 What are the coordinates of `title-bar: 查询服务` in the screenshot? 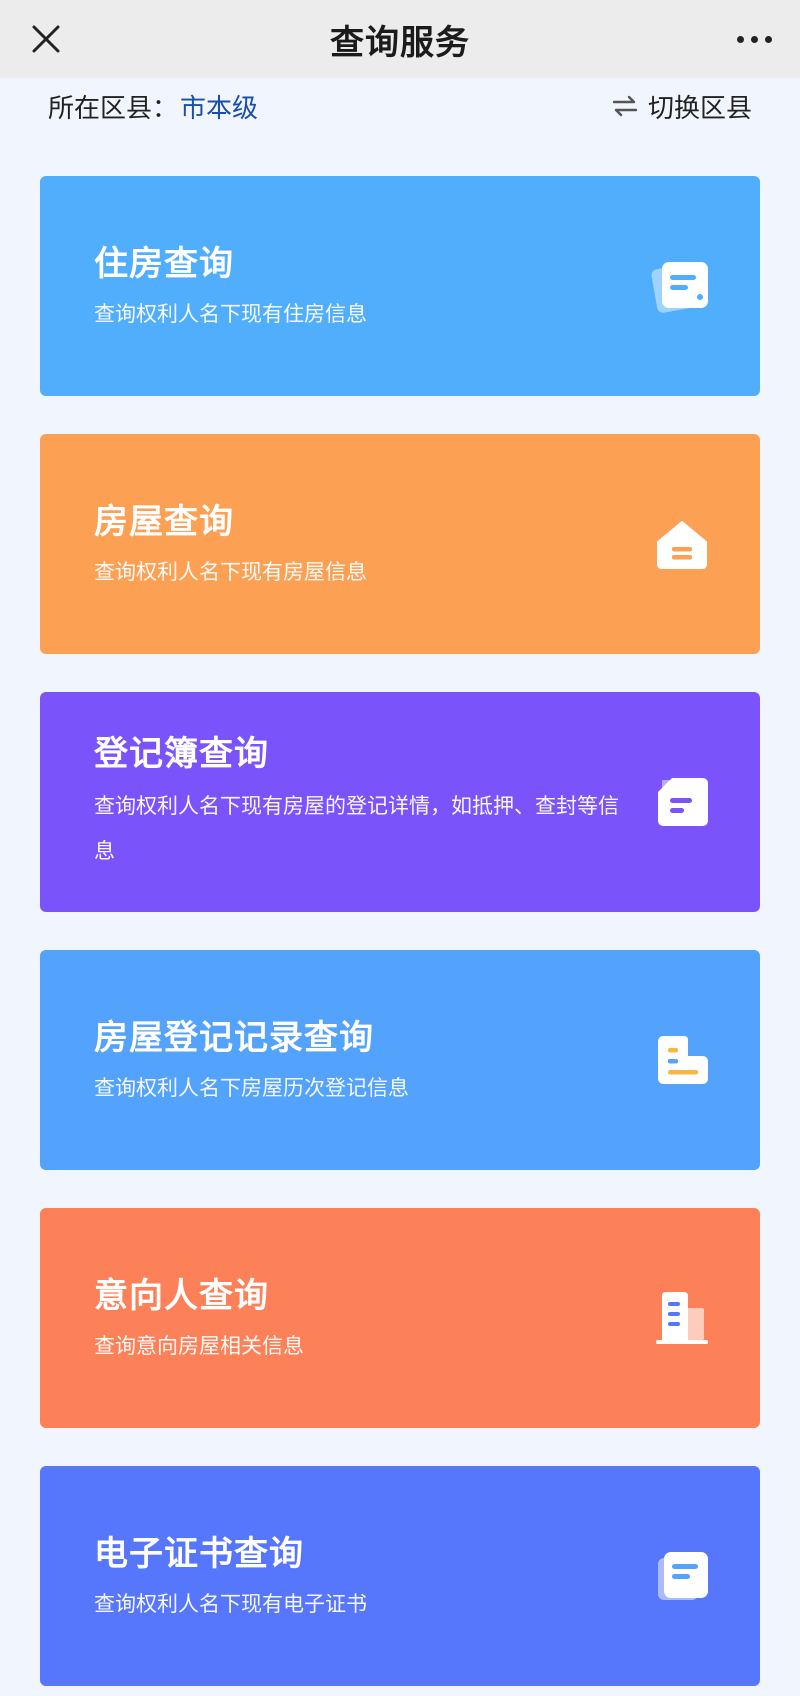 It's located at (400, 39).